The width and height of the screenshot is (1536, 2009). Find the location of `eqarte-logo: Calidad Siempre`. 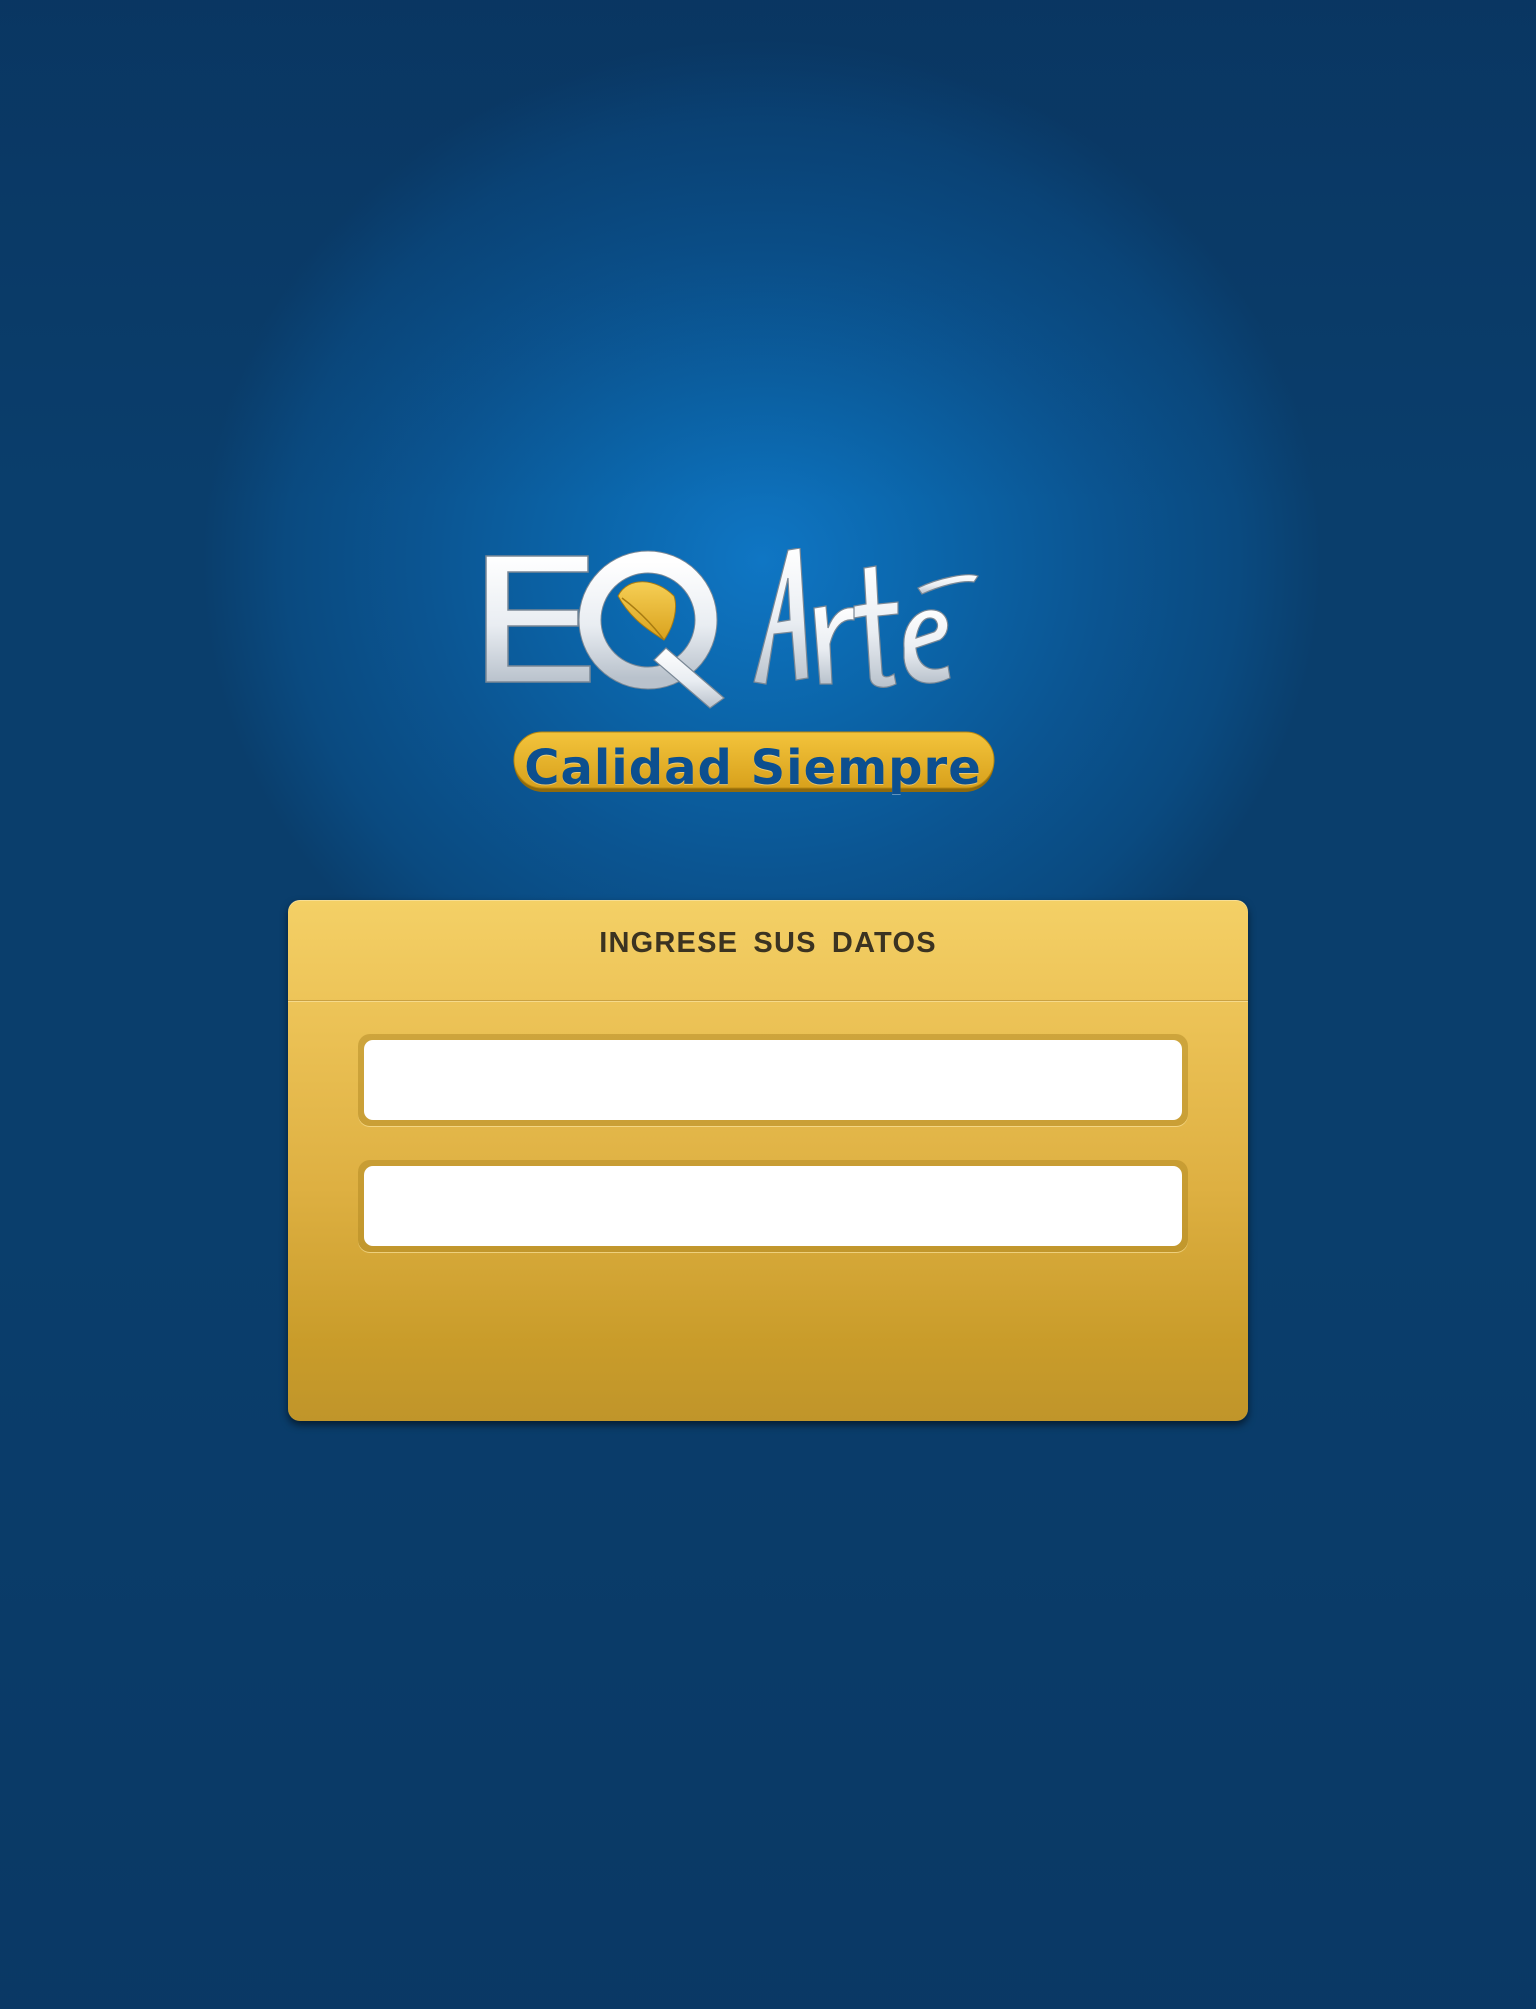

eqarte-logo: Calidad Siempre is located at coordinates (768, 678).